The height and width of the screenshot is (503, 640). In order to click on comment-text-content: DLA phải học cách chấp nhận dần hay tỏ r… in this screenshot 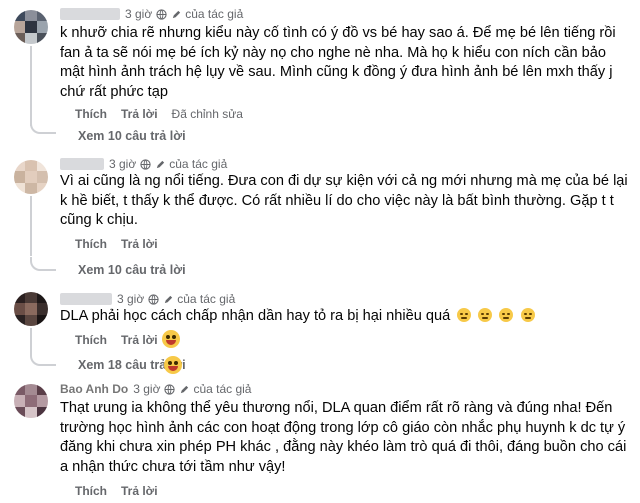, I will do `click(255, 316)`.